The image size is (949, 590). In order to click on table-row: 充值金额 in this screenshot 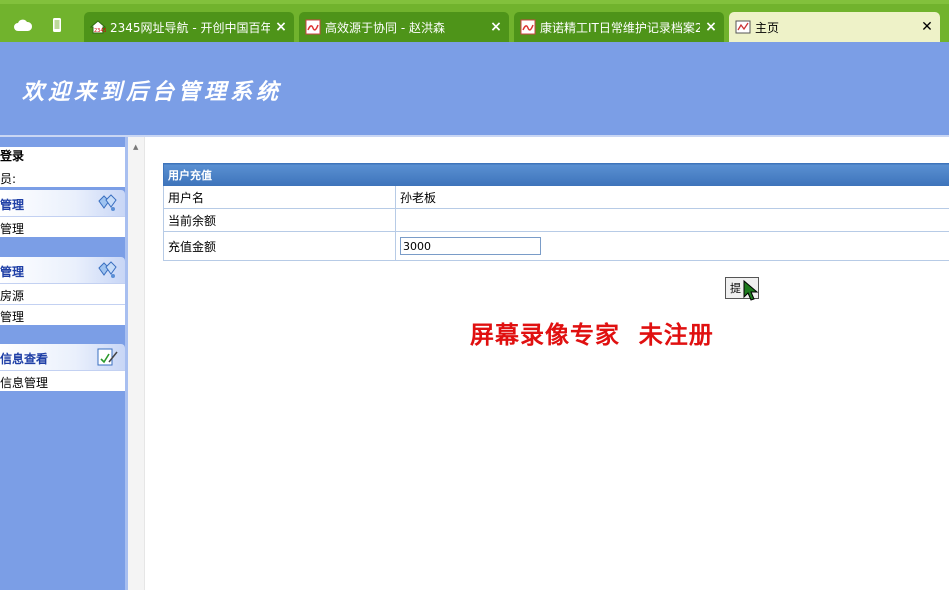, I will do `click(556, 246)`.